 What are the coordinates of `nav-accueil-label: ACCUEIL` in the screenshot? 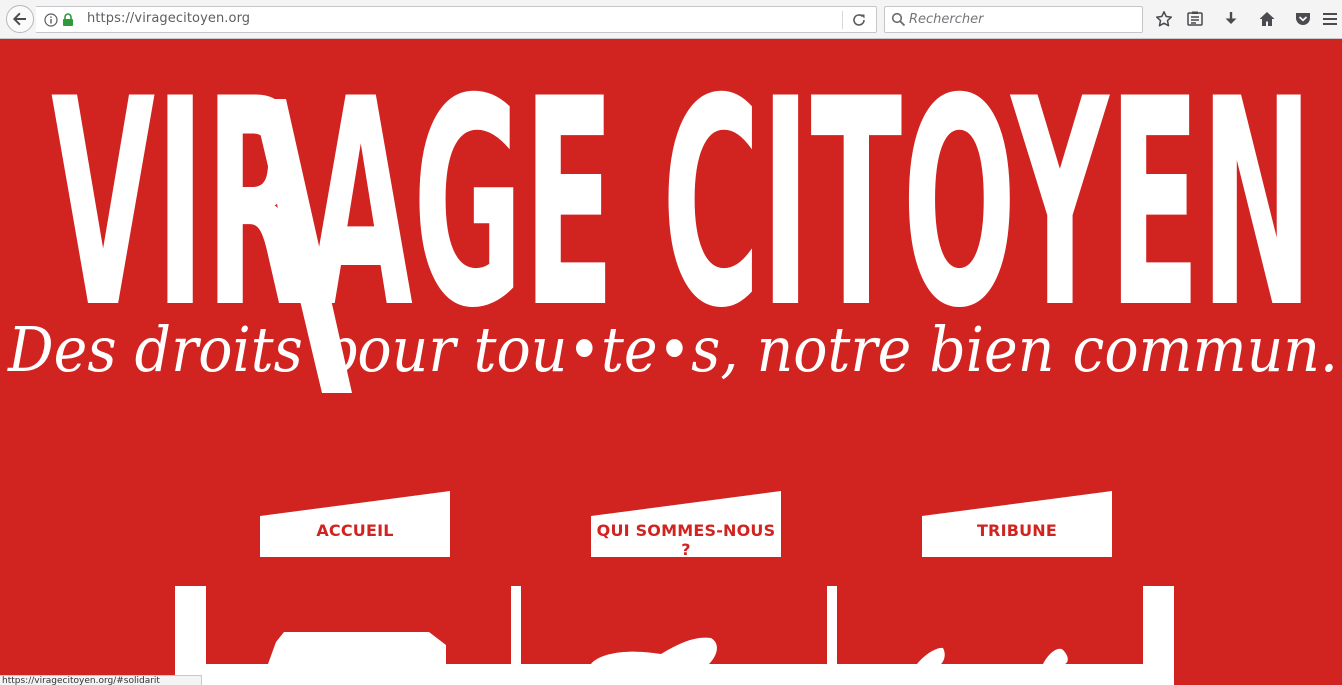 It's located at (355, 530).